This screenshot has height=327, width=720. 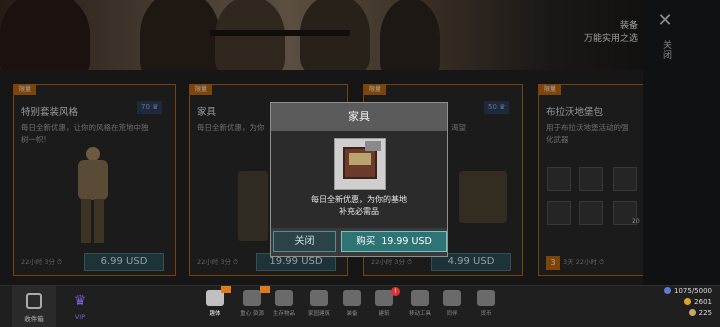 What do you see at coordinates (698, 302) in the screenshot?
I see `gold-counter: 2601` at bounding box center [698, 302].